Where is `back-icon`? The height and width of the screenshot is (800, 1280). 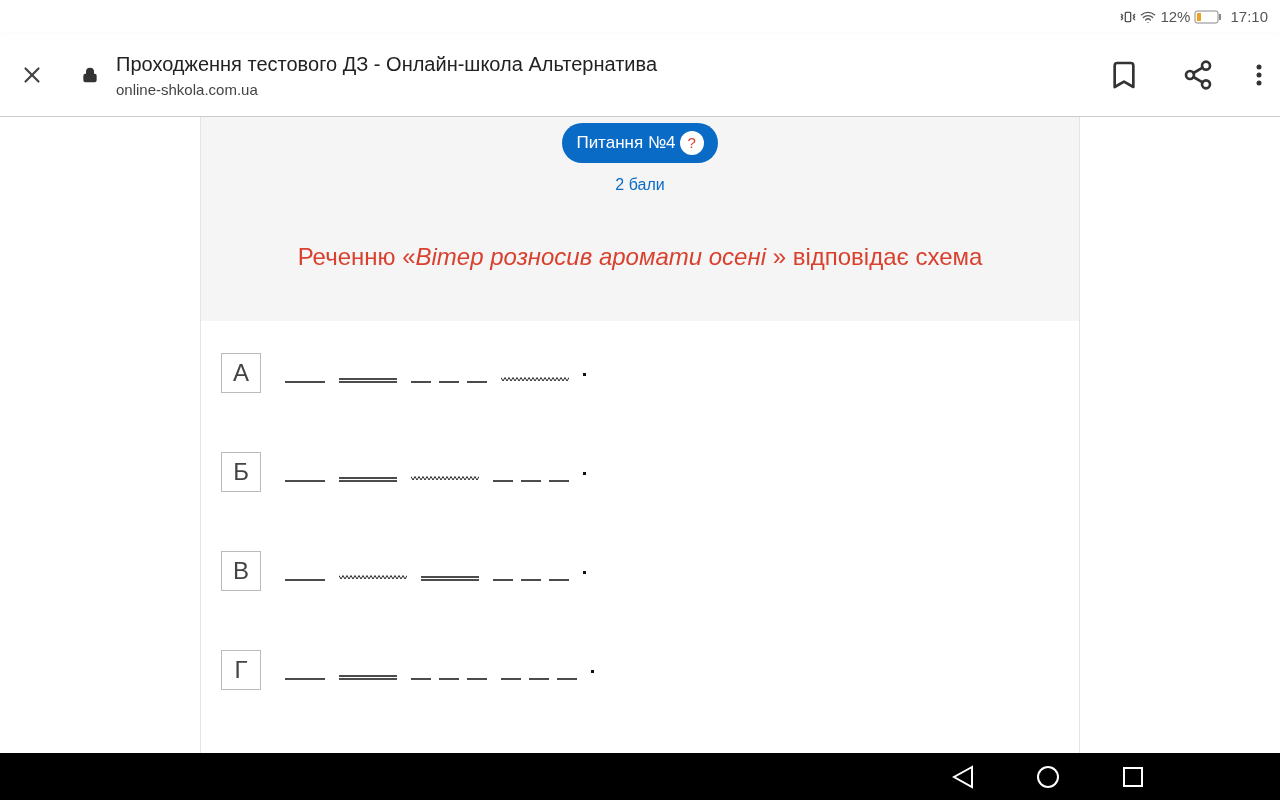 back-icon is located at coordinates (963, 776).